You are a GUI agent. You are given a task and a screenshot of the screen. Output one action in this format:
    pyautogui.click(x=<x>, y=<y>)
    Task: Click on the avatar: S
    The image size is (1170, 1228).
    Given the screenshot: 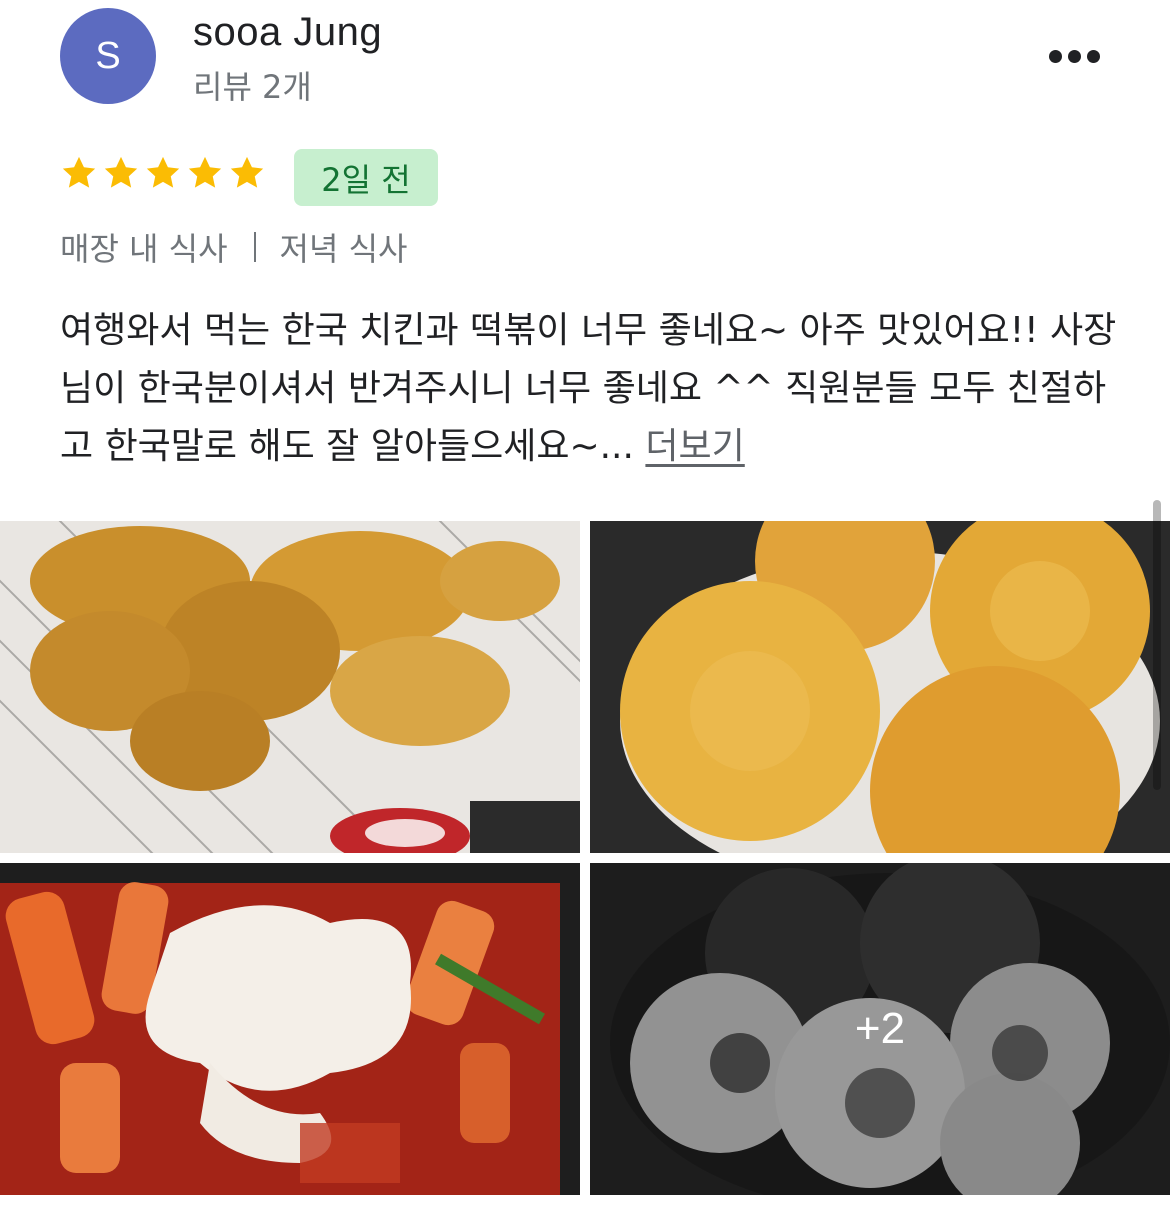 What is the action you would take?
    pyautogui.click(x=108, y=56)
    